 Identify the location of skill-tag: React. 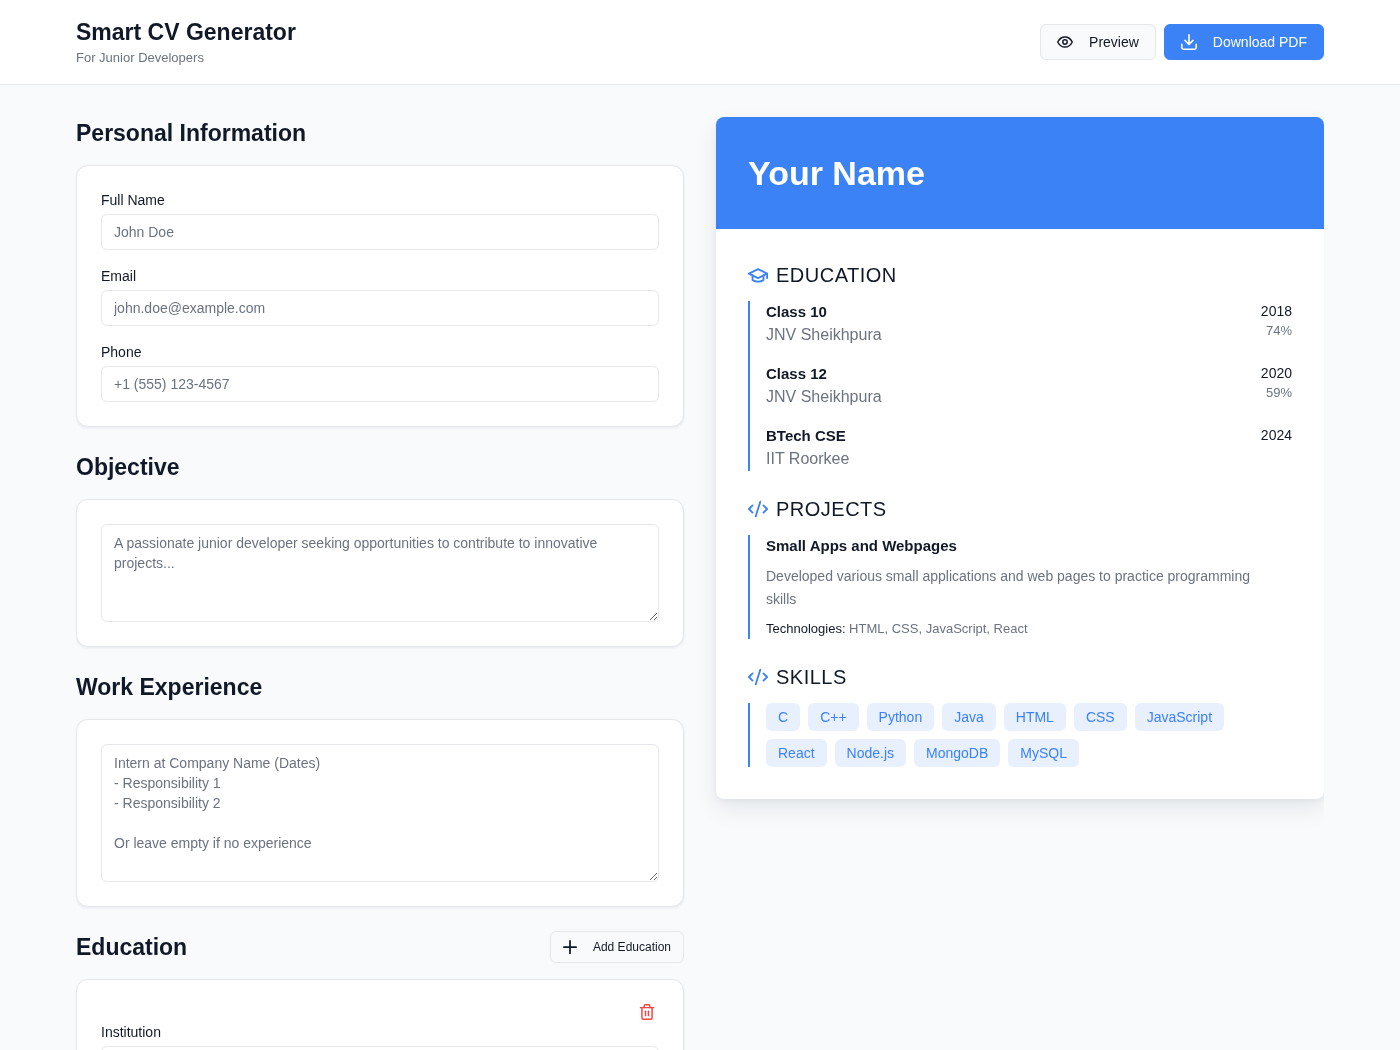
(796, 753).